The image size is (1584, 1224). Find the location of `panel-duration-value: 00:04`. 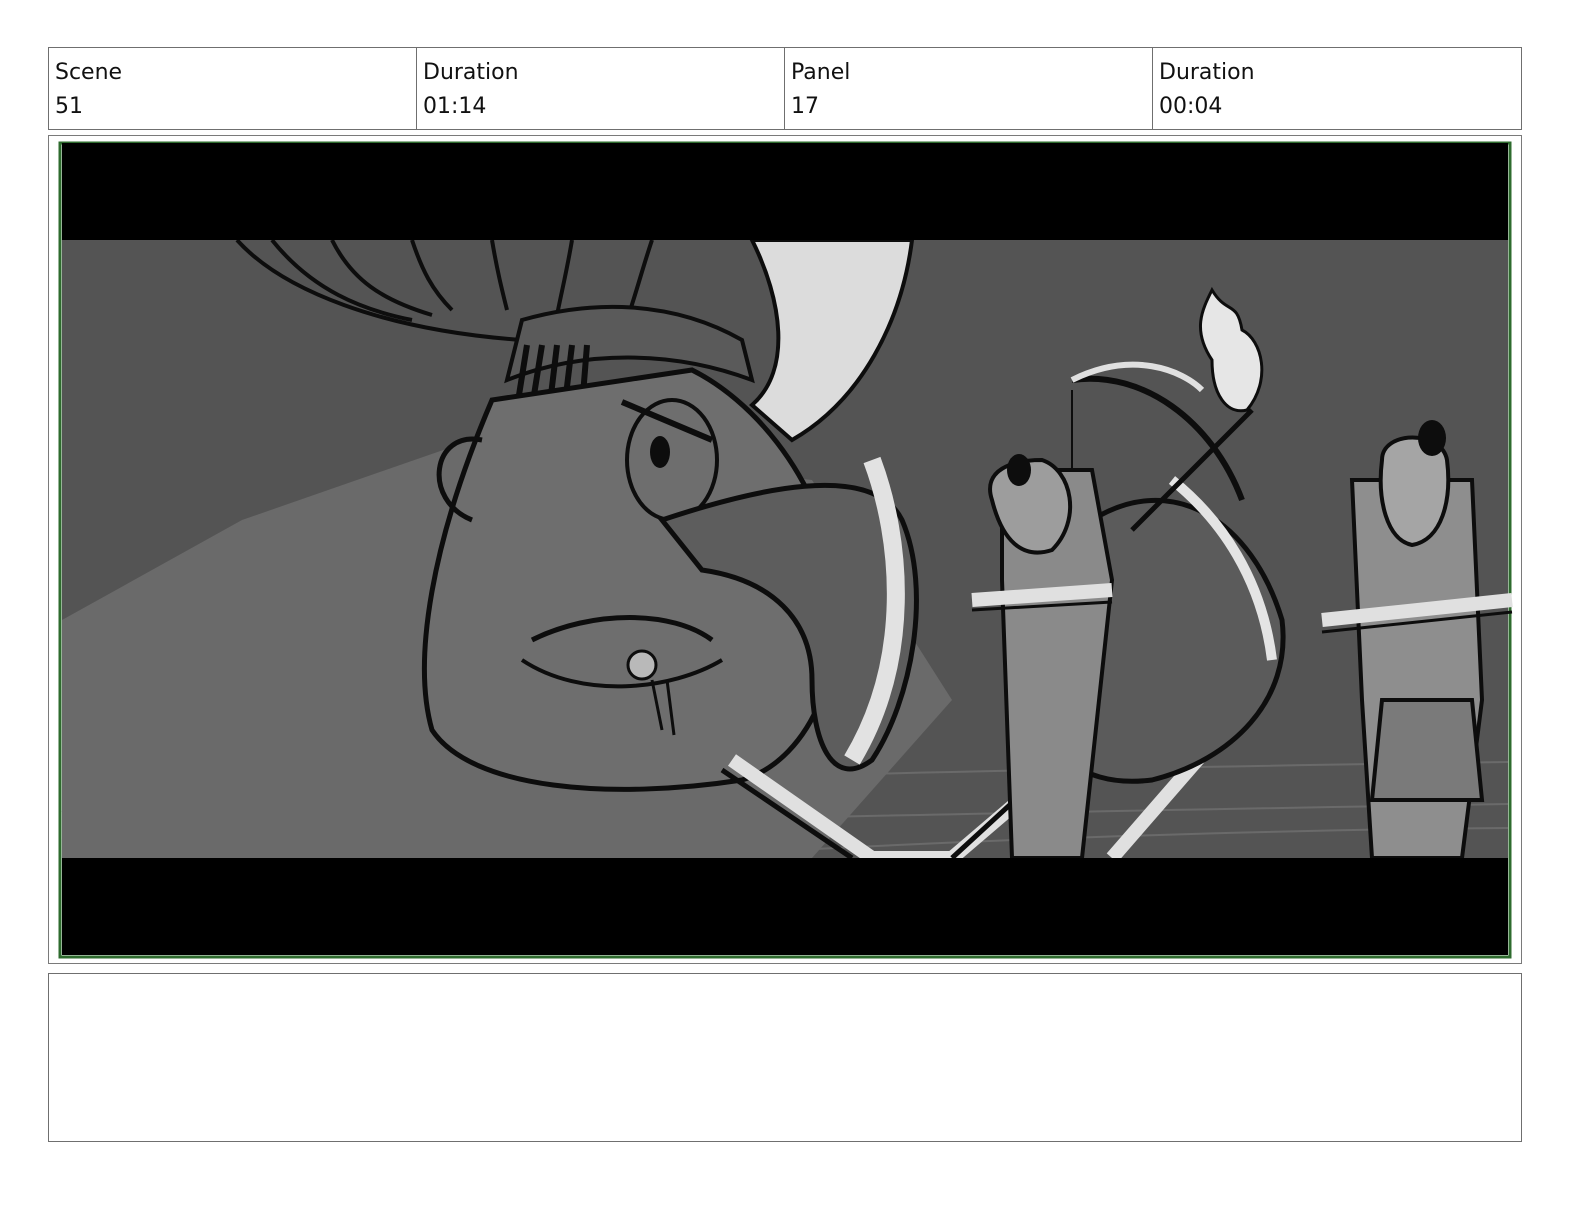

panel-duration-value: 00:04 is located at coordinates (1191, 106).